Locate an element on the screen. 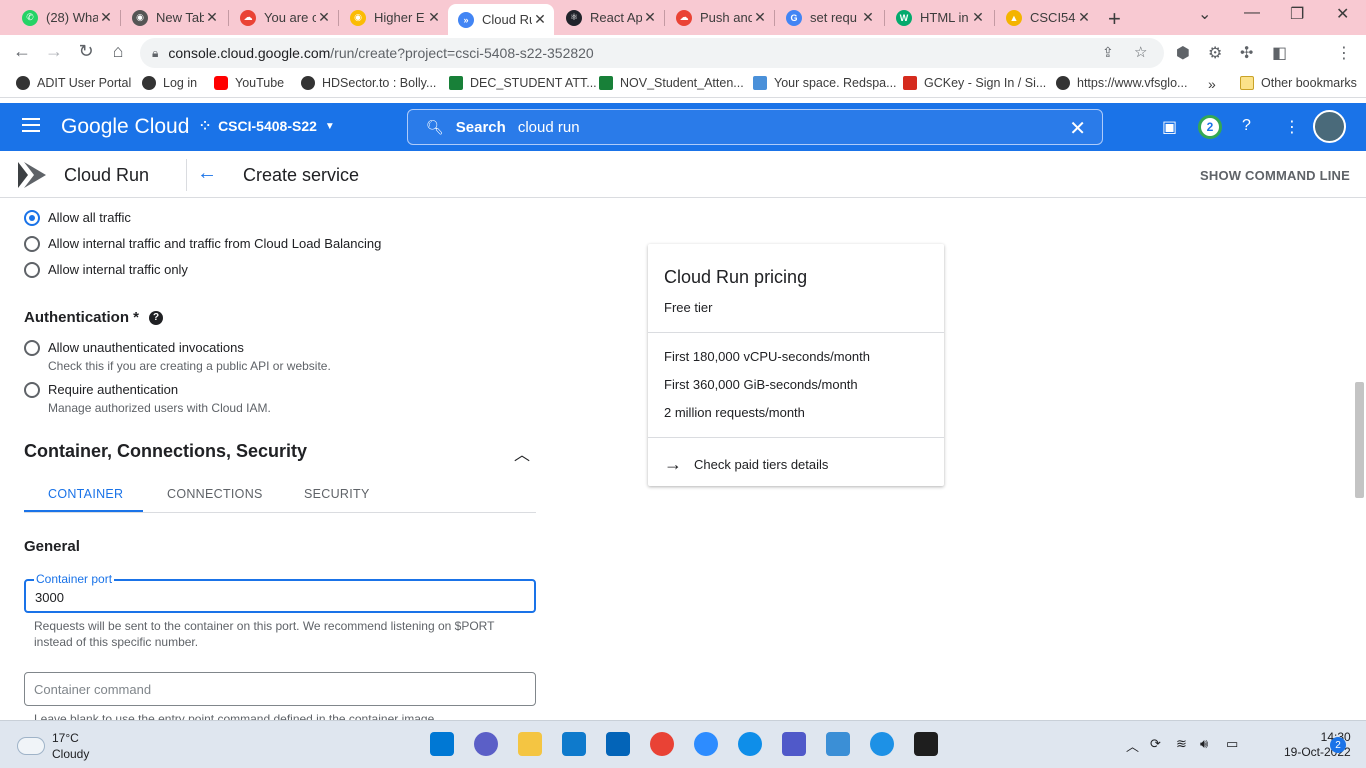 The image size is (1366, 768). notifications-badge: 2 is located at coordinates (1210, 127).